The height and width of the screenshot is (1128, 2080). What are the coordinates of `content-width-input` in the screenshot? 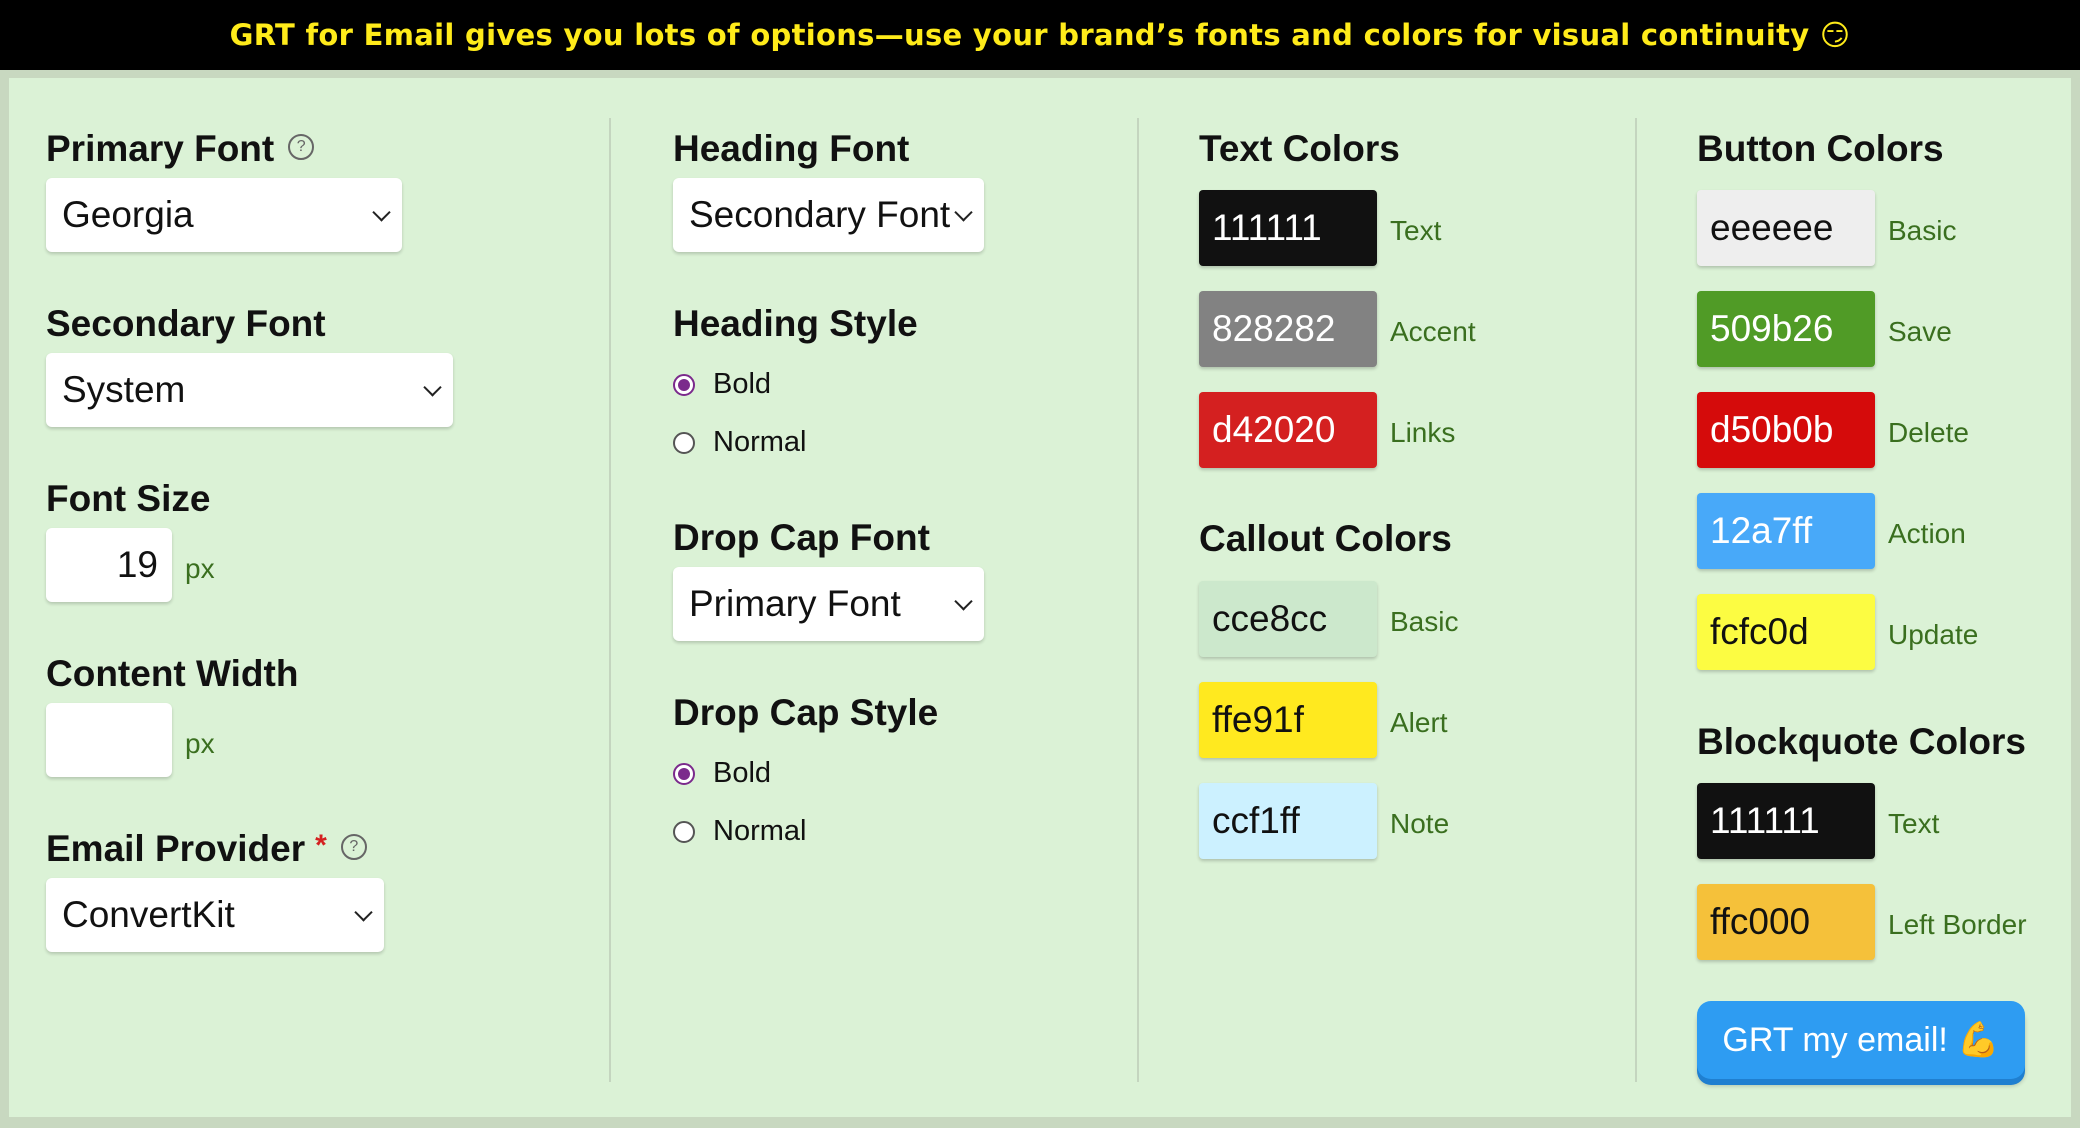 It's located at (109, 740).